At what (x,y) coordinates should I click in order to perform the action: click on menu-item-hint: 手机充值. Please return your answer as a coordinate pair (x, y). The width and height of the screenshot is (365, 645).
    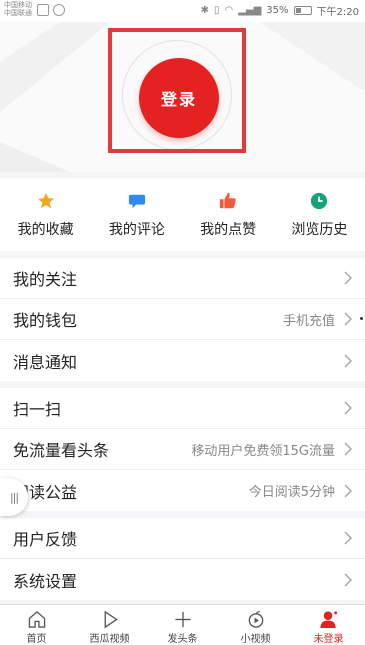
    Looking at the image, I should click on (308, 321).